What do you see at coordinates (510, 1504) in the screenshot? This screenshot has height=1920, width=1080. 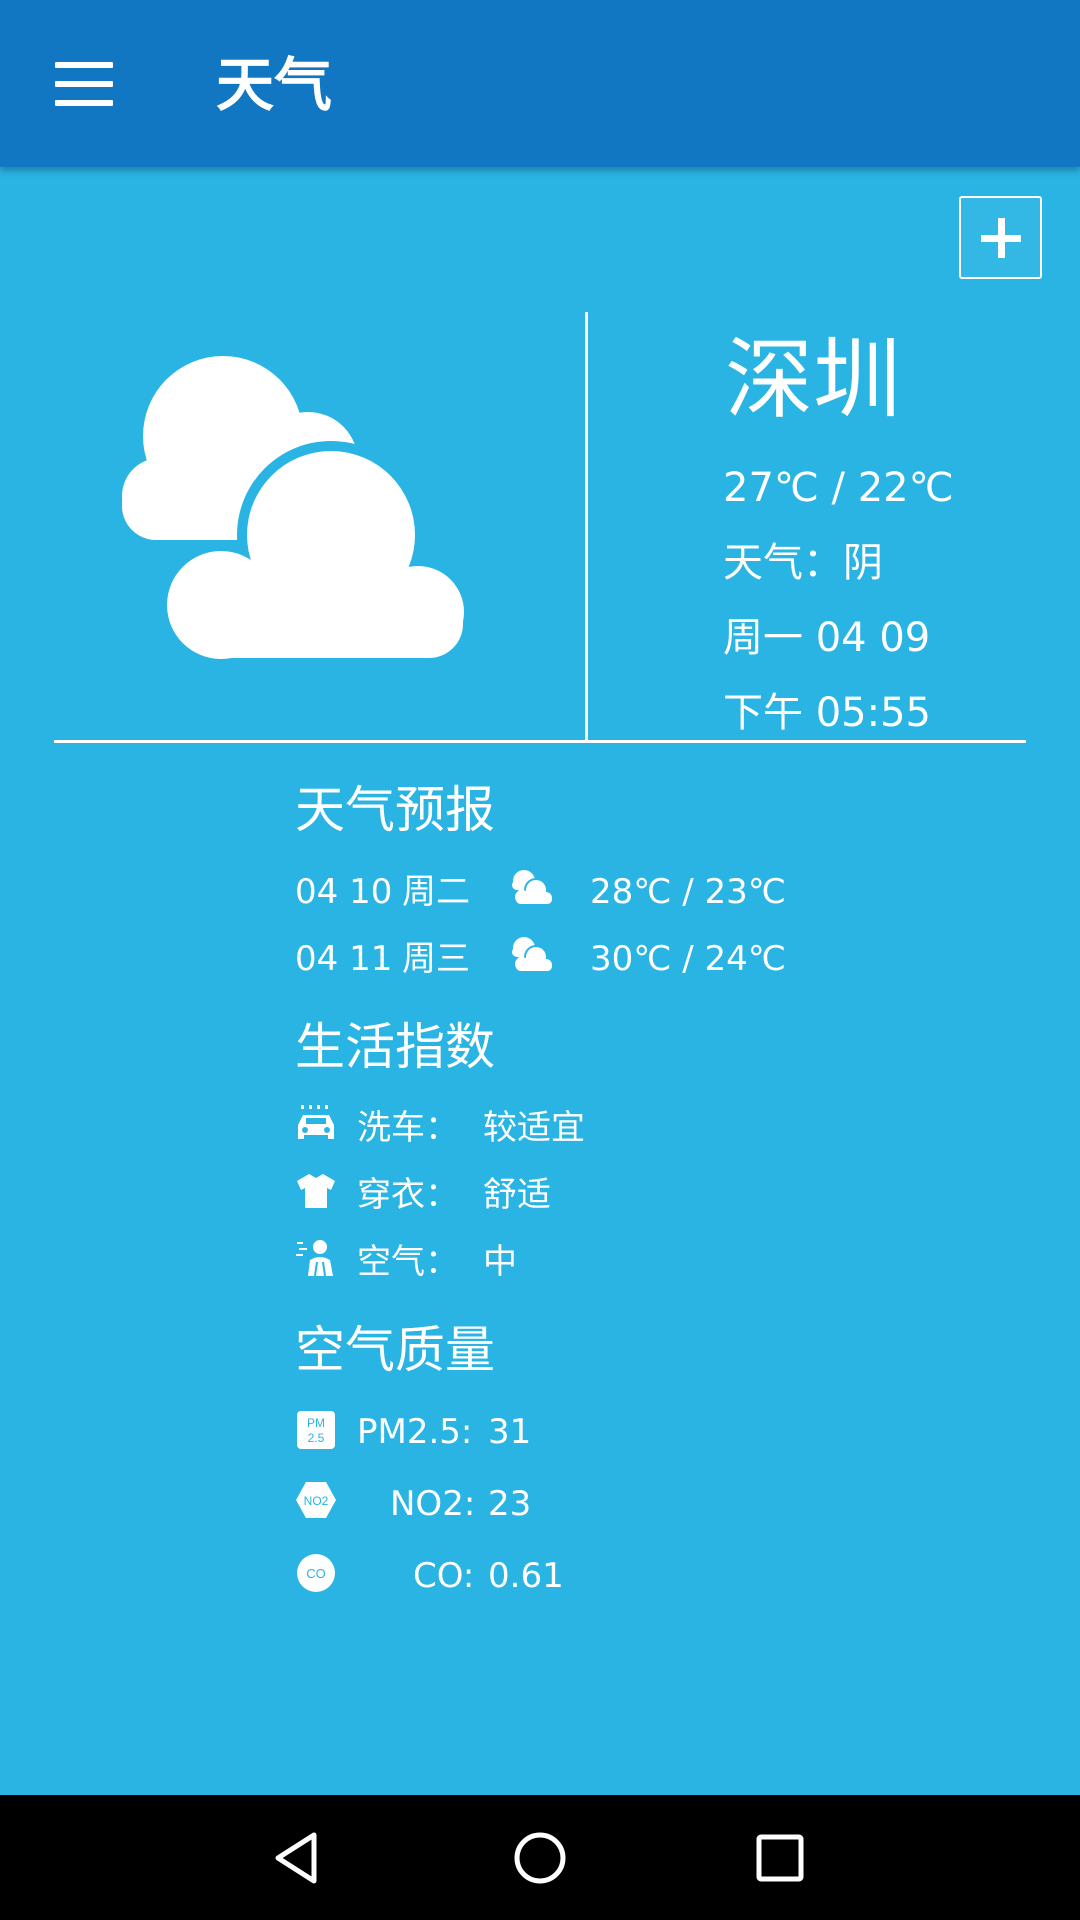 I see `air-quality-value: 23` at bounding box center [510, 1504].